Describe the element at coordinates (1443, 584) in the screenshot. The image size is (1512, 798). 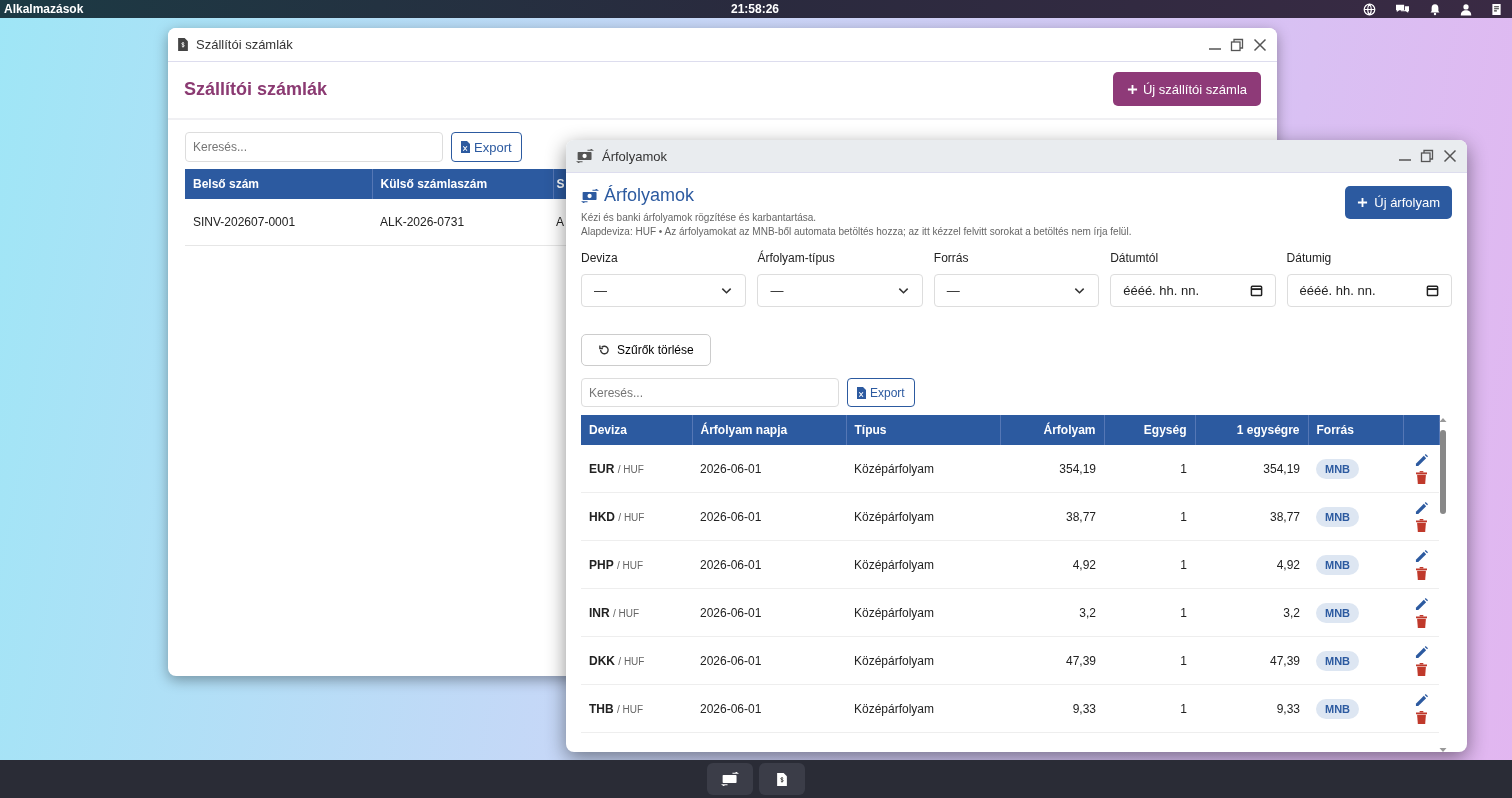
I see `scrollbar` at that location.